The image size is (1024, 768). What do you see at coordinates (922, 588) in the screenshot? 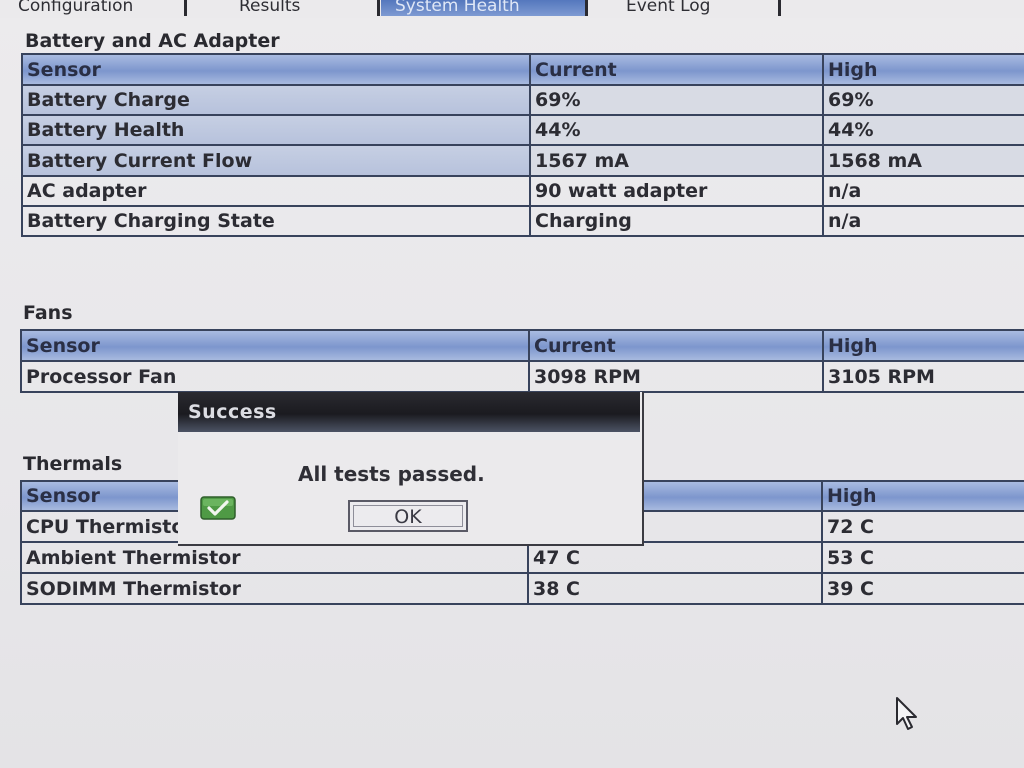
I see `high-cell: 39 C` at bounding box center [922, 588].